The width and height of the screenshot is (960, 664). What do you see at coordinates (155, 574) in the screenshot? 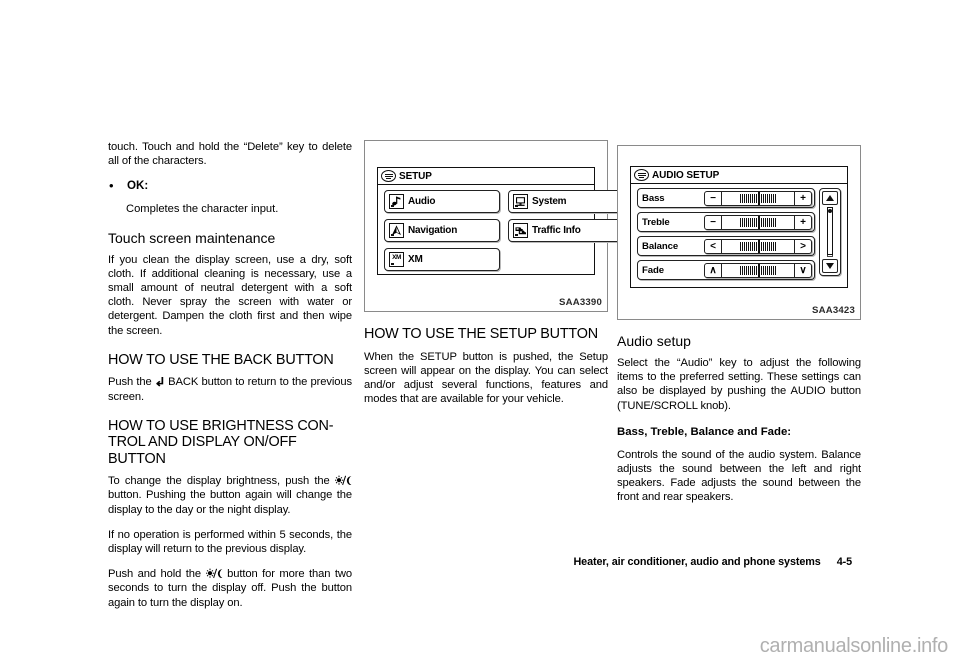
I see `paragraph-hold-pre: Push and hold the` at bounding box center [155, 574].